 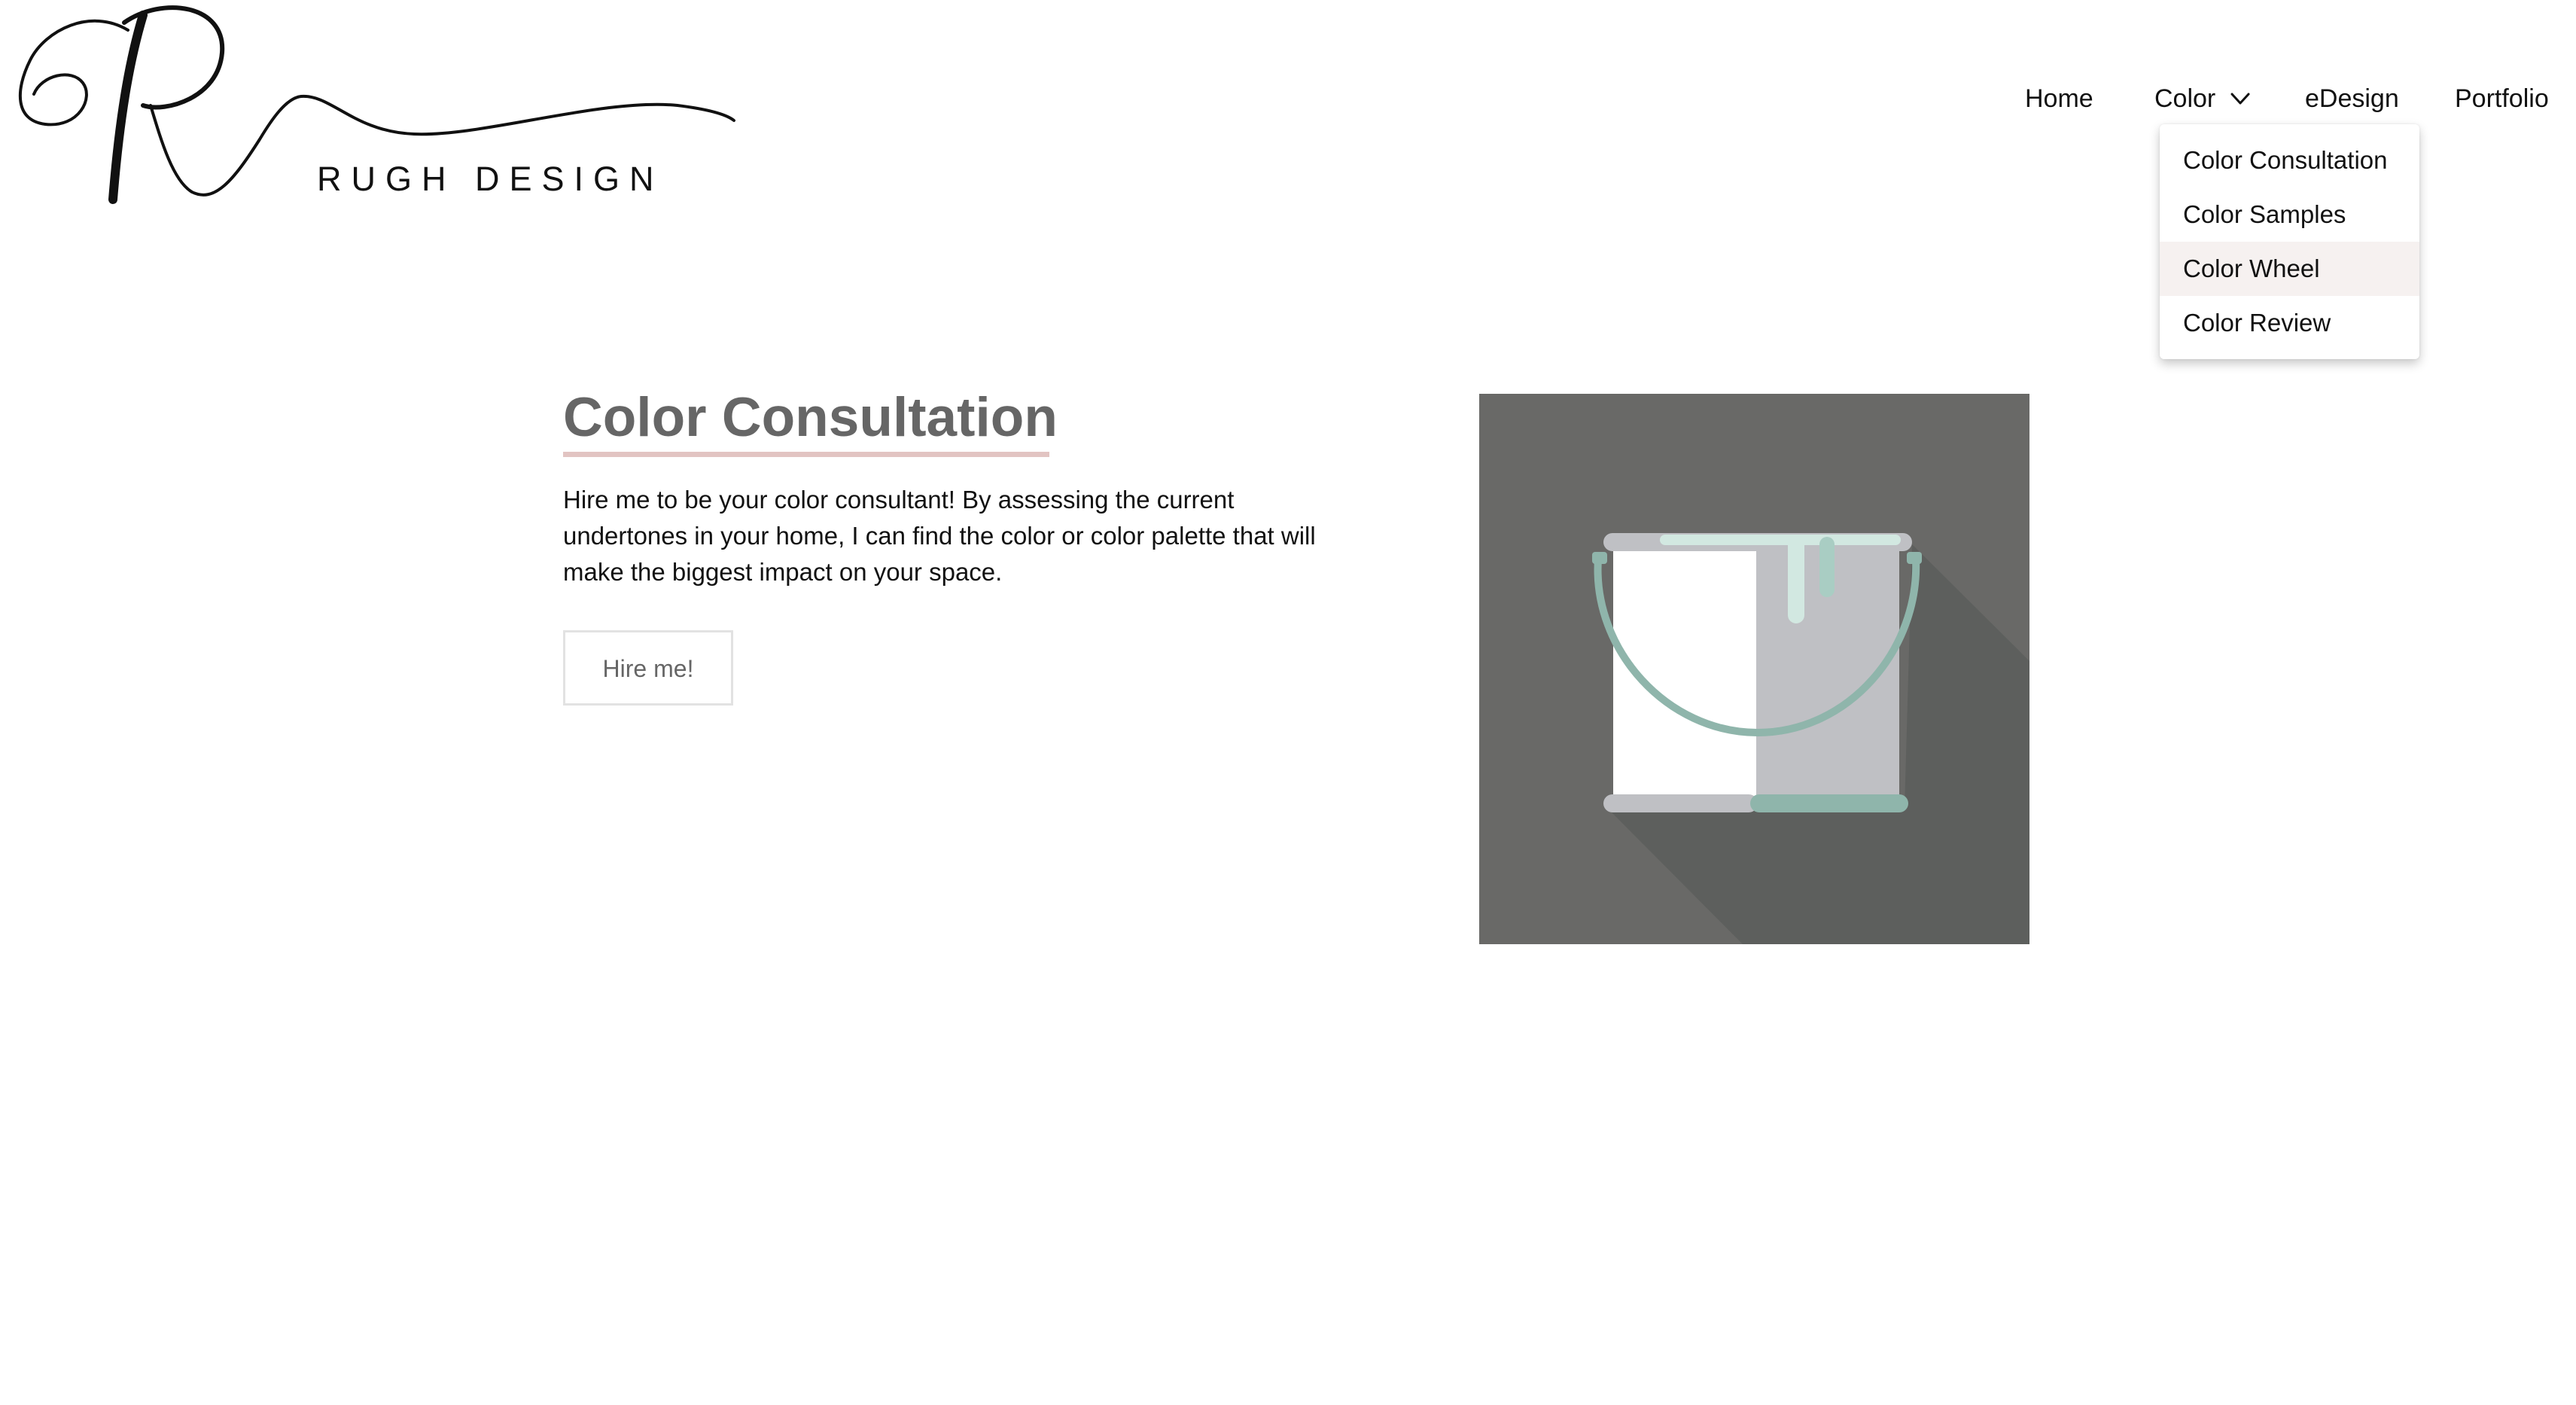 What do you see at coordinates (2185, 98) in the screenshot?
I see `nav-item-color-label: Color` at bounding box center [2185, 98].